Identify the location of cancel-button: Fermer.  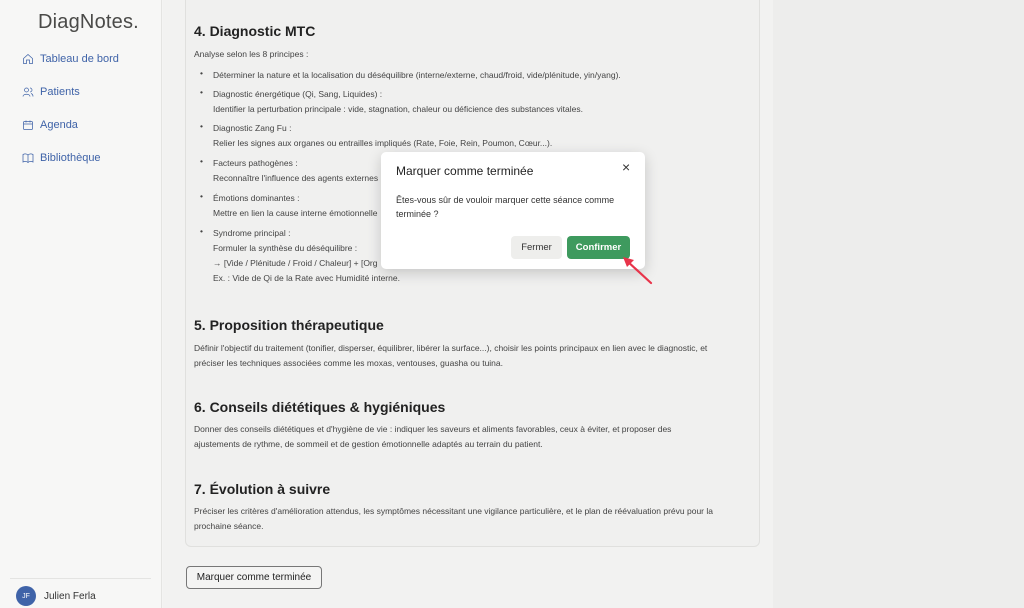
(536, 247).